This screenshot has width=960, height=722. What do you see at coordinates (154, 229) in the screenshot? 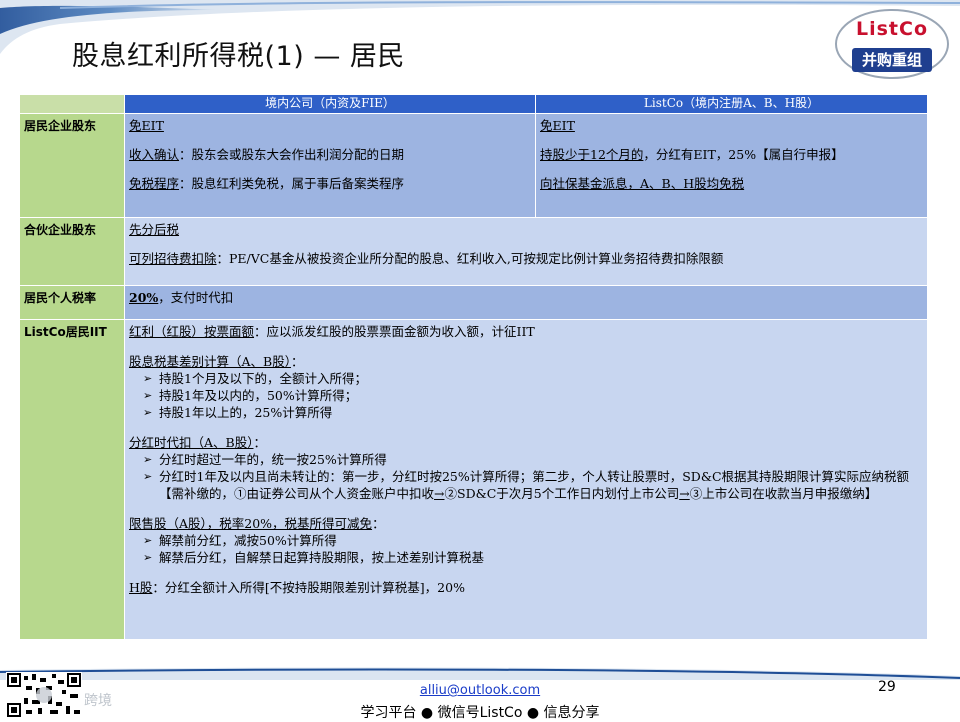
I see `text-line: 先分后税` at bounding box center [154, 229].